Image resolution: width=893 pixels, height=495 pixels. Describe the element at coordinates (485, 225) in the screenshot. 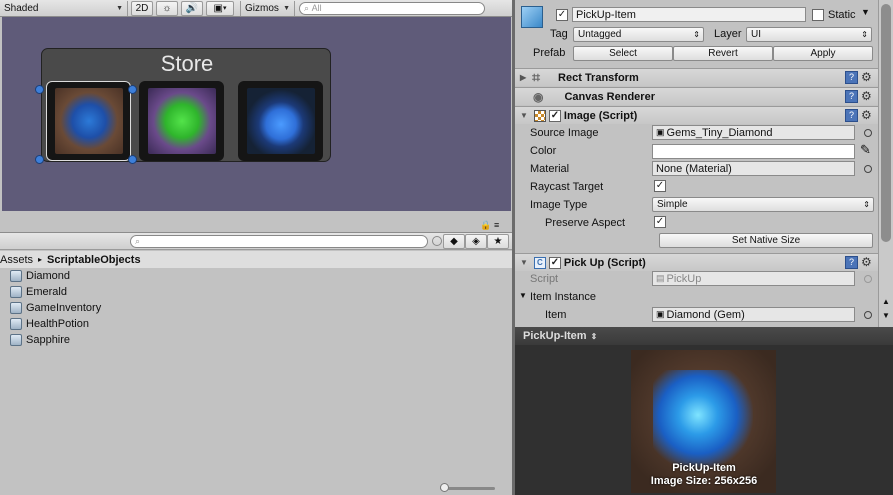

I see `lock-icon: 🔒` at that location.